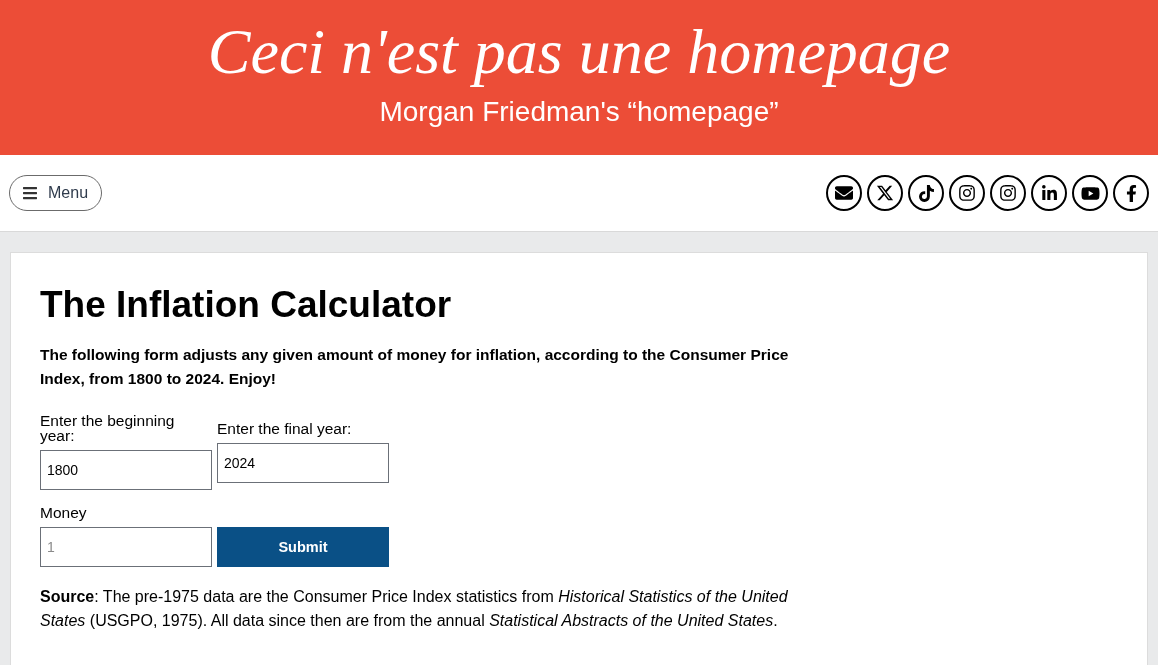 The height and width of the screenshot is (665, 1158). Describe the element at coordinates (108, 428) in the screenshot. I see `field-label: Enter the beginning year:` at that location.